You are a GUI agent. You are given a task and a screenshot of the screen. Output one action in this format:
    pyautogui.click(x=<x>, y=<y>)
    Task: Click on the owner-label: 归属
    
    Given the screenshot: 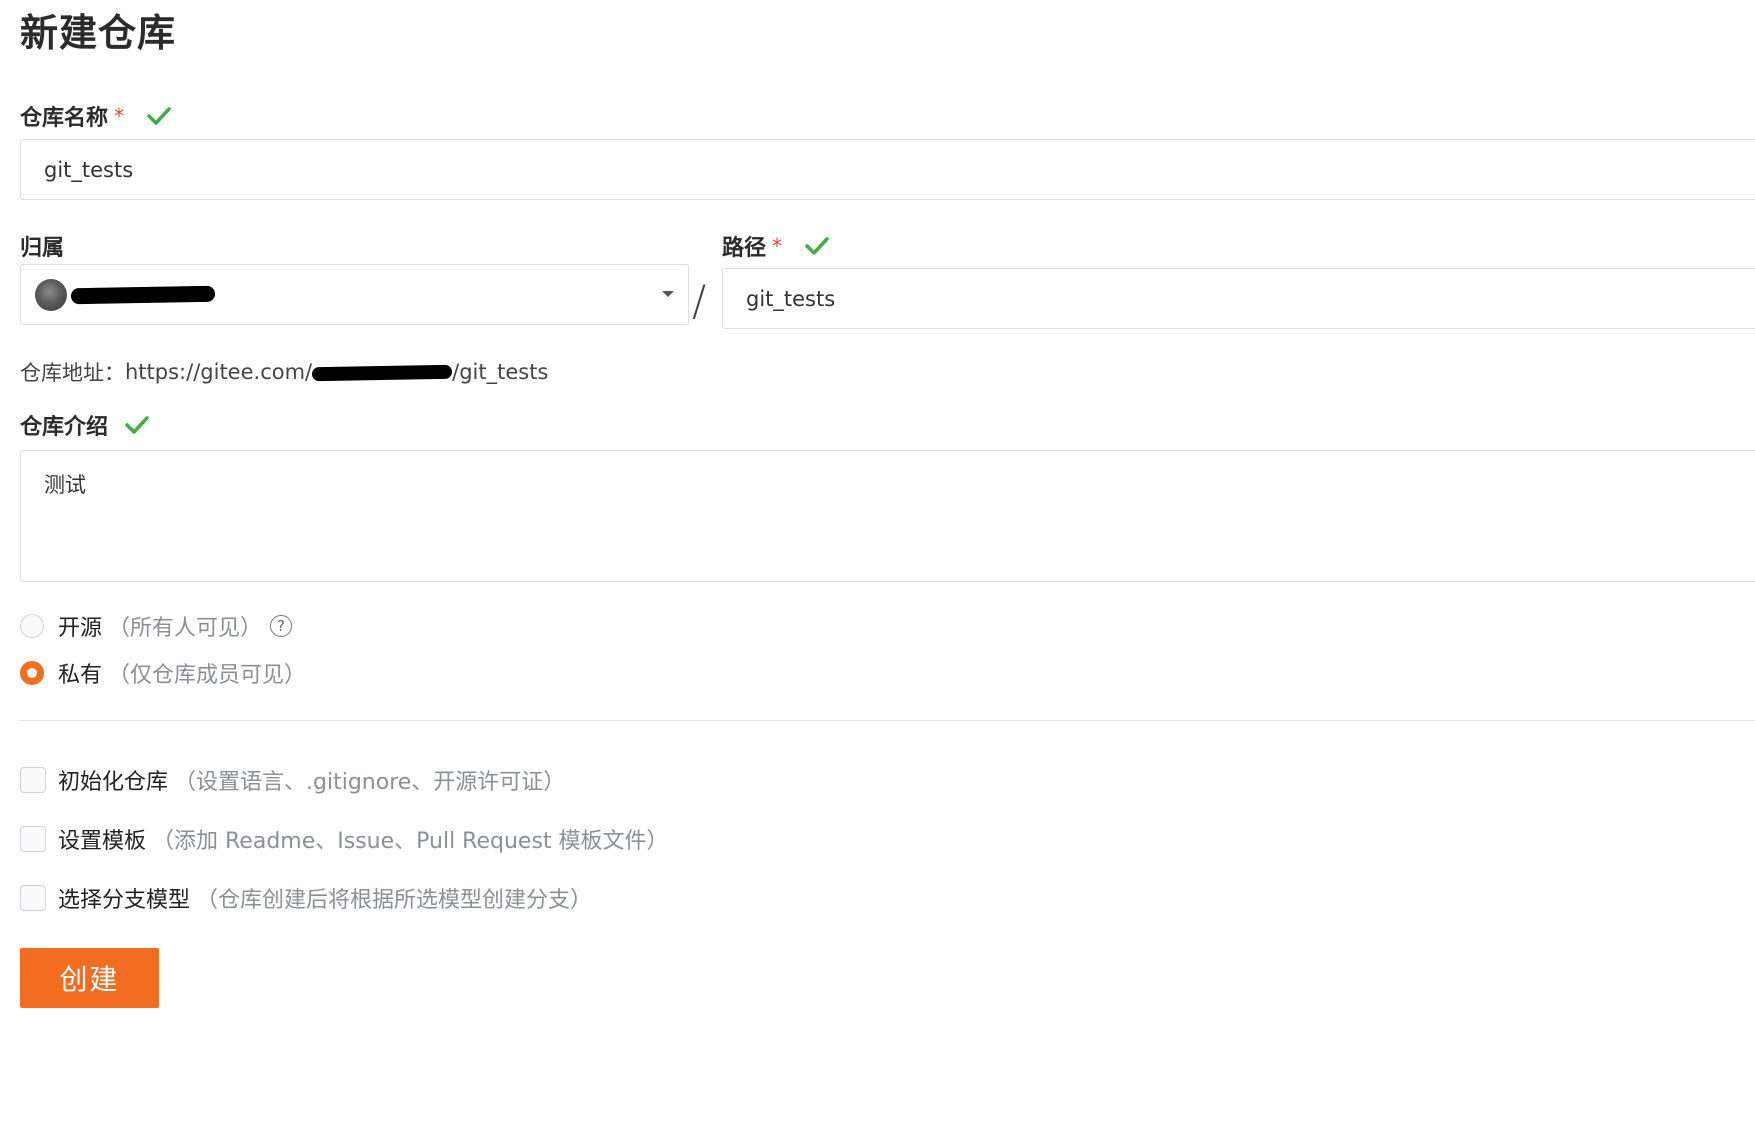 What is the action you would take?
    pyautogui.click(x=42, y=248)
    